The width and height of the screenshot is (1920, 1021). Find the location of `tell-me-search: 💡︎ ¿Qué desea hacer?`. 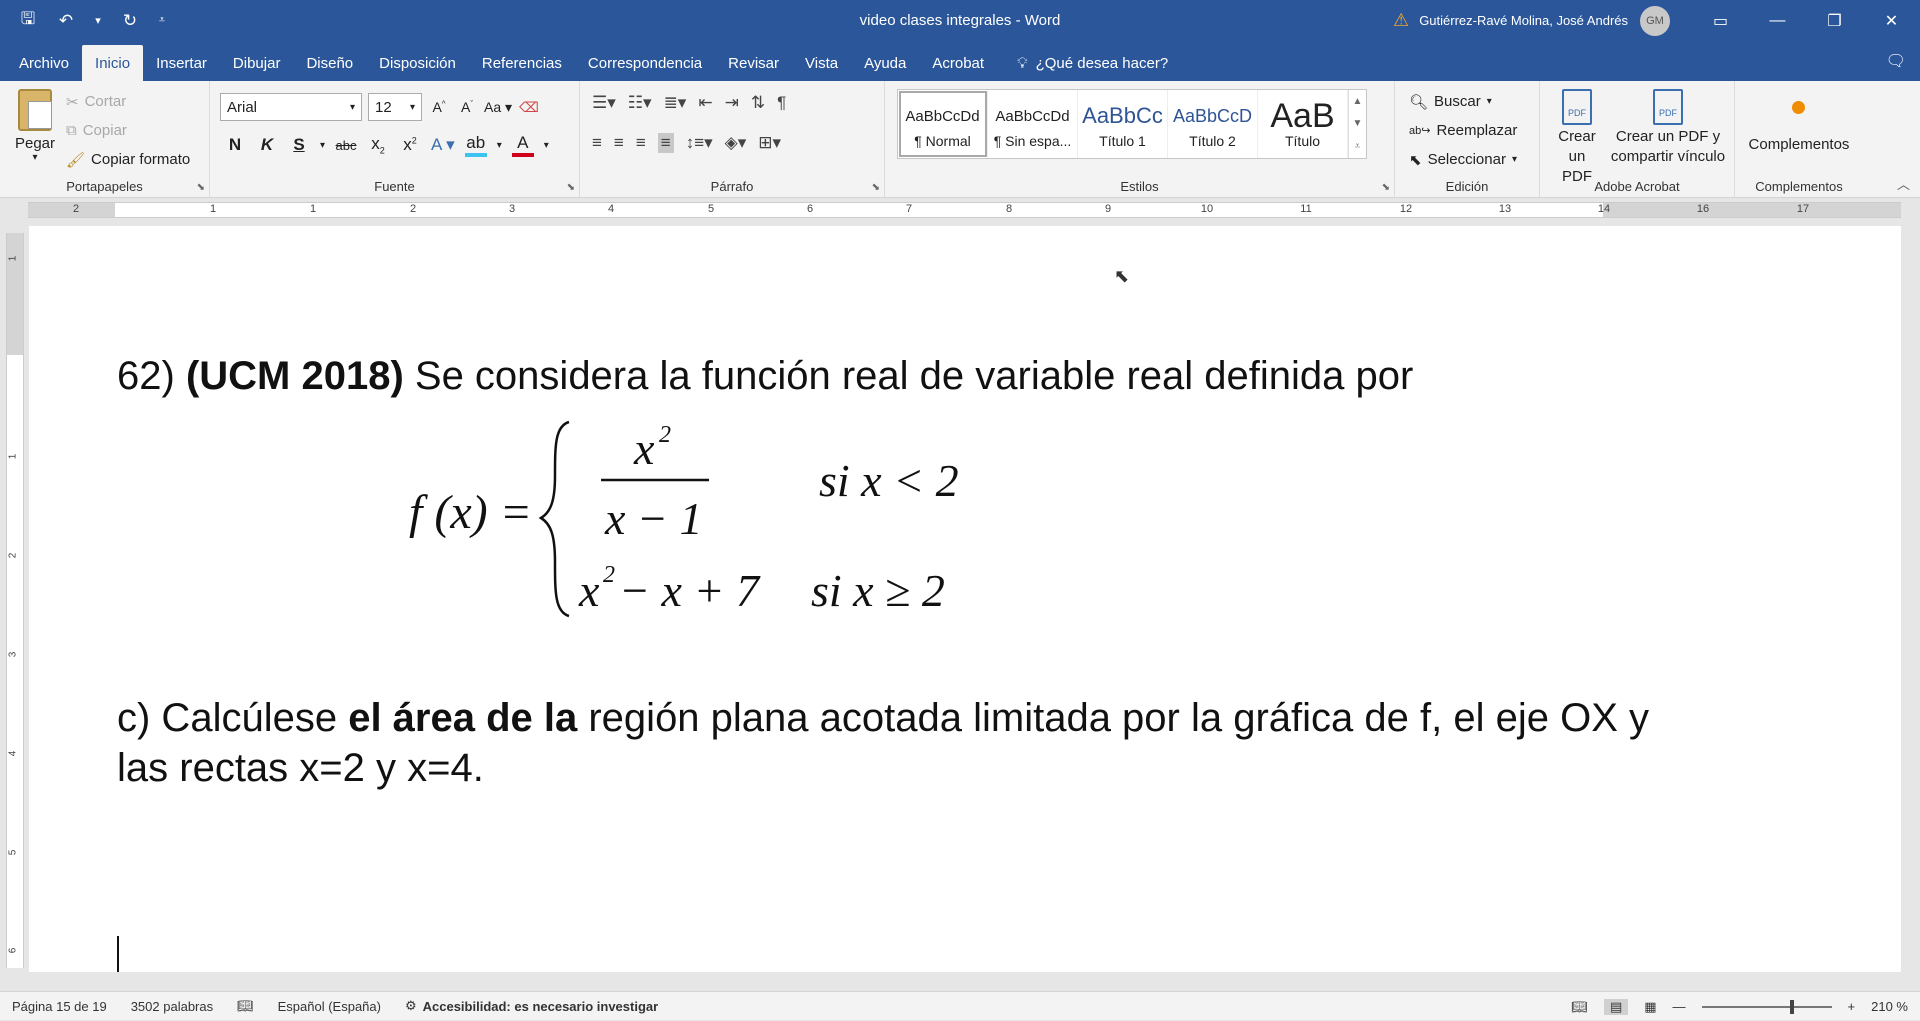

tell-me-search: 💡︎ ¿Qué desea hacer? is located at coordinates (1082, 63).